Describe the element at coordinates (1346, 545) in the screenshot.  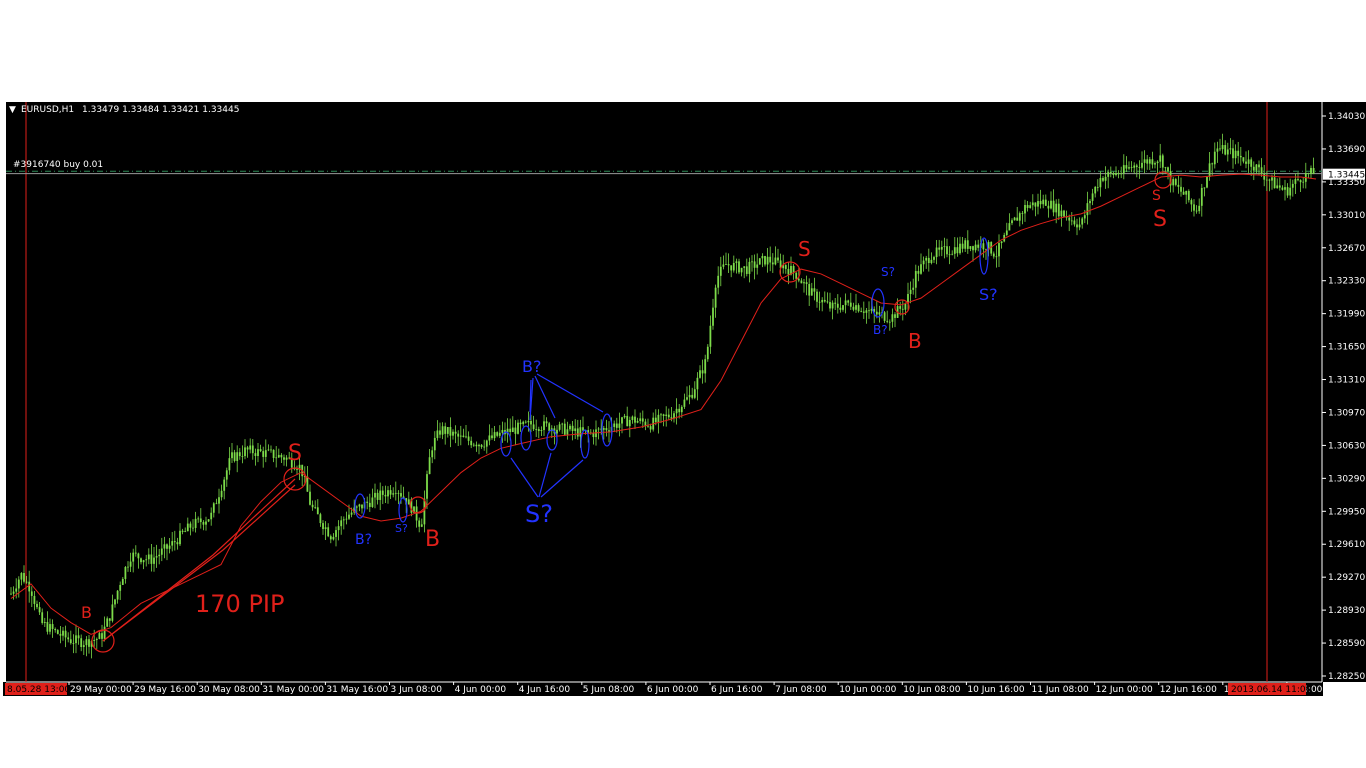
I see `price-tick-label: 1.29610` at that location.